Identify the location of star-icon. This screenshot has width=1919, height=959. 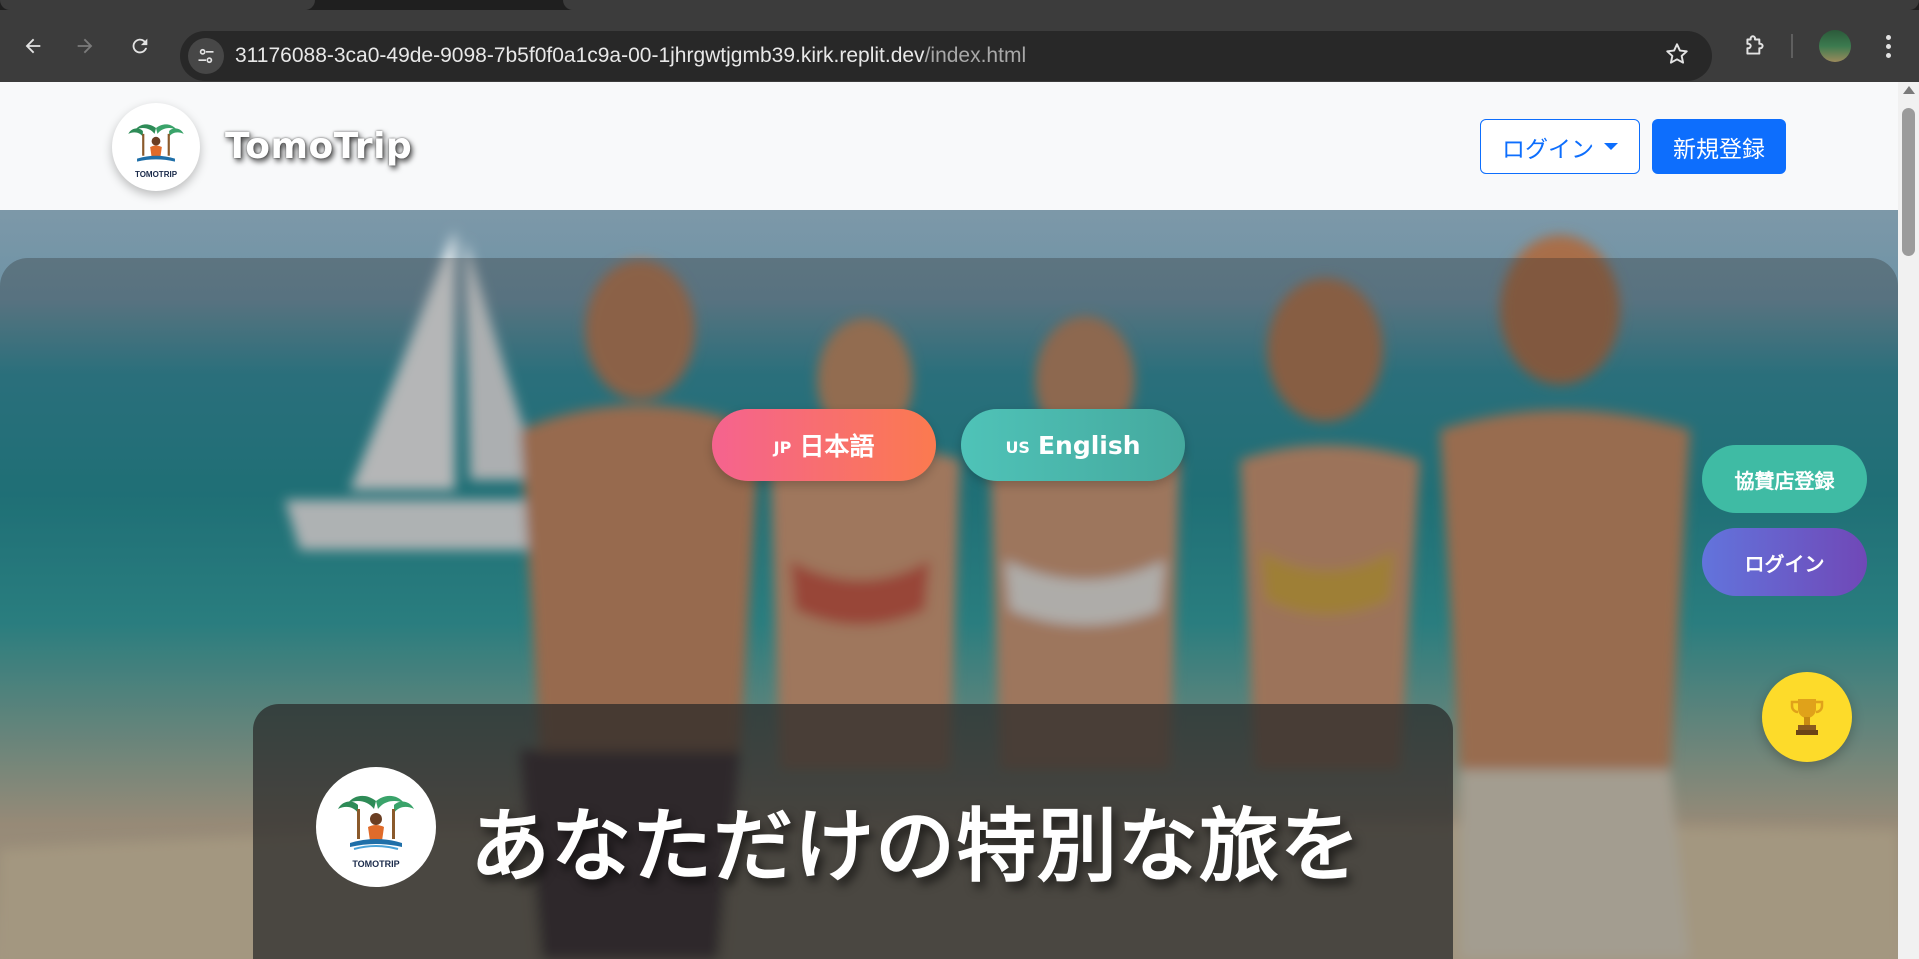
(1677, 53).